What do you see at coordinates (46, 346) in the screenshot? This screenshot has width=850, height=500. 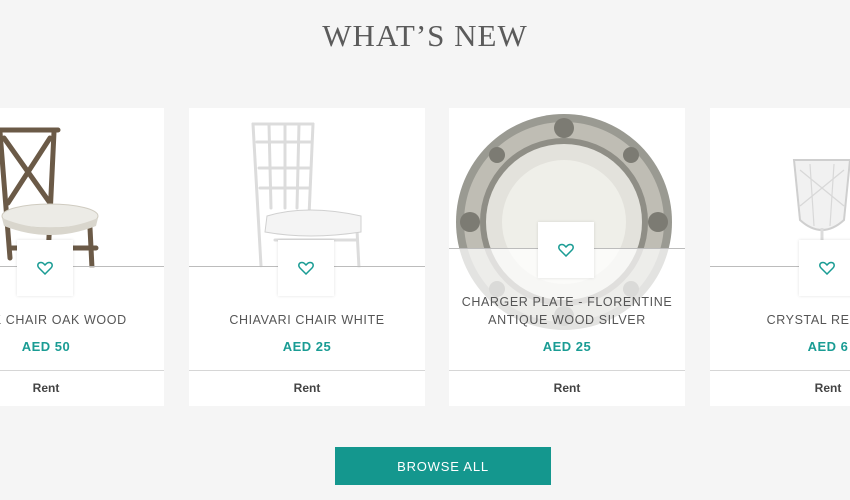 I see `product-price: AED 50` at bounding box center [46, 346].